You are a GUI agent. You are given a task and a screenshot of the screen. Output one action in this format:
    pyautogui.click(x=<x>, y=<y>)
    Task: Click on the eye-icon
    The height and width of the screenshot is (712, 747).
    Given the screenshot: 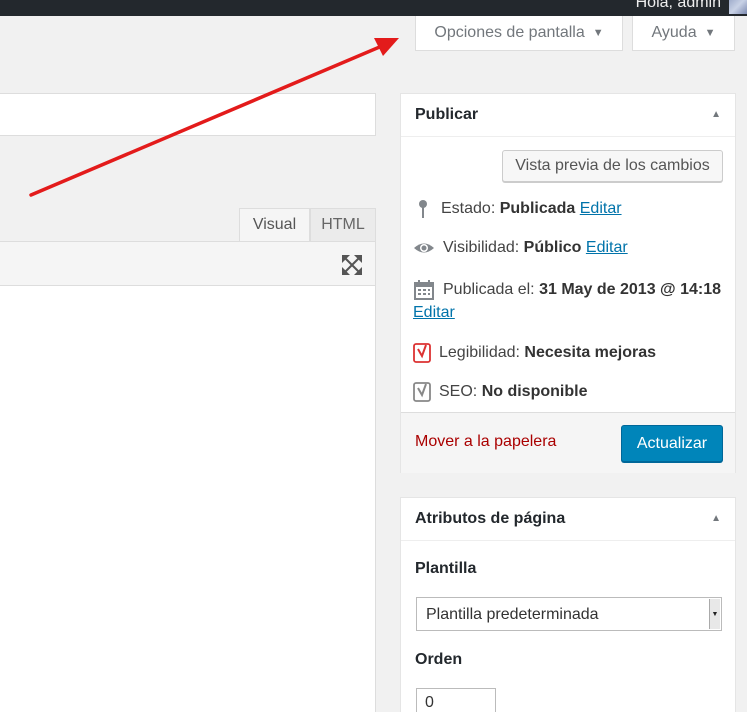 What is the action you would take?
    pyautogui.click(x=424, y=248)
    